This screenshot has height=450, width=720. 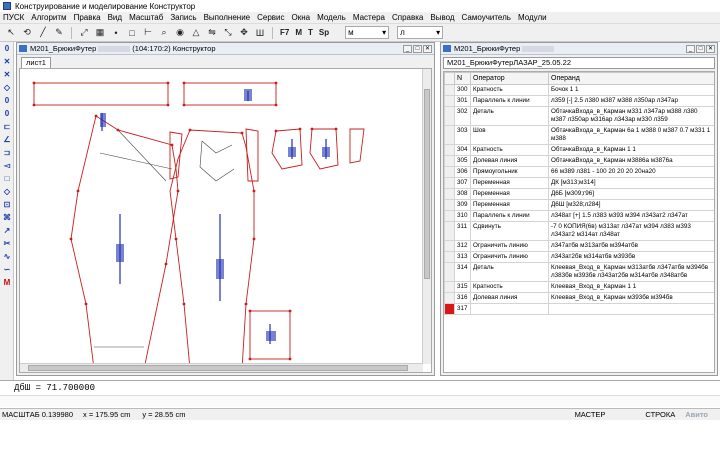 I want to click on cell-operator: Переменная, so click(x=509, y=205).